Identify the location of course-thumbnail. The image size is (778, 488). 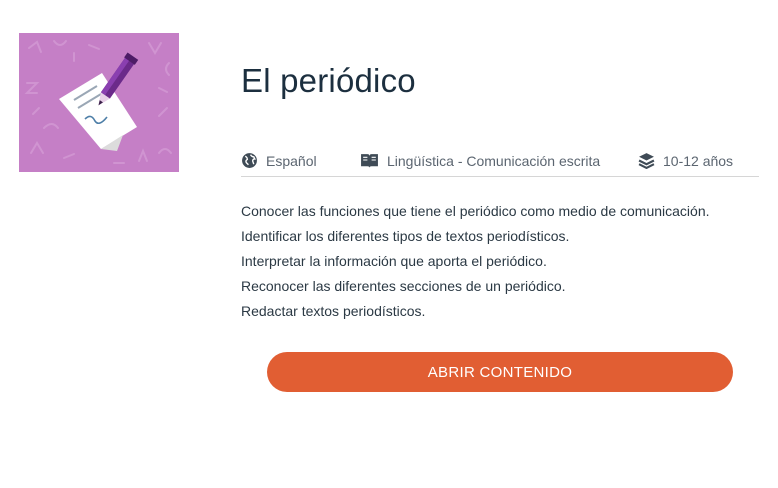
(99, 102).